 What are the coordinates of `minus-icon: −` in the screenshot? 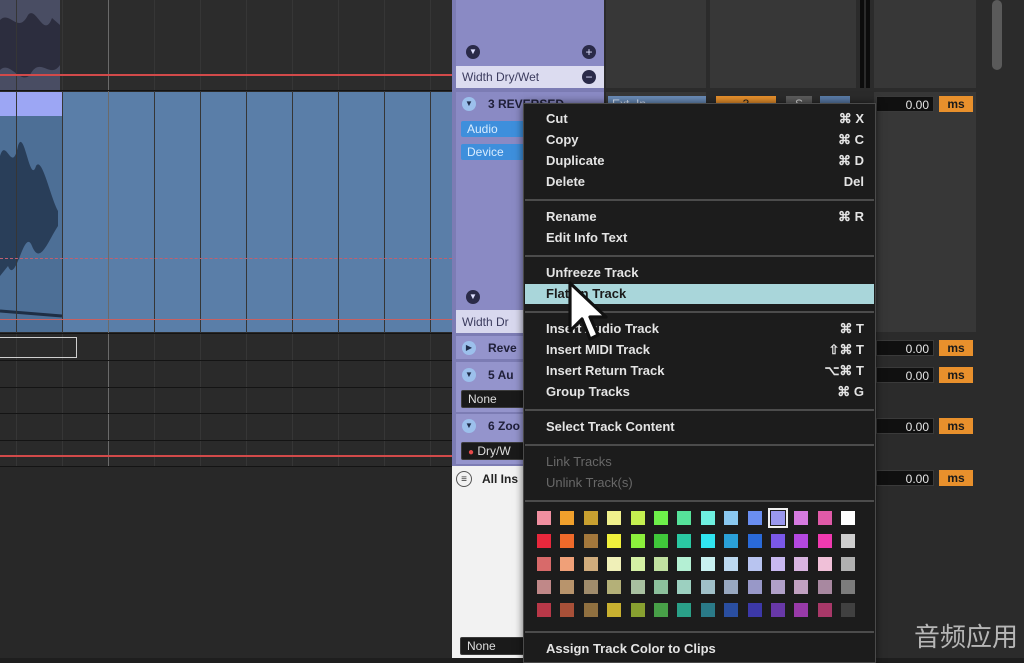 It's located at (589, 77).